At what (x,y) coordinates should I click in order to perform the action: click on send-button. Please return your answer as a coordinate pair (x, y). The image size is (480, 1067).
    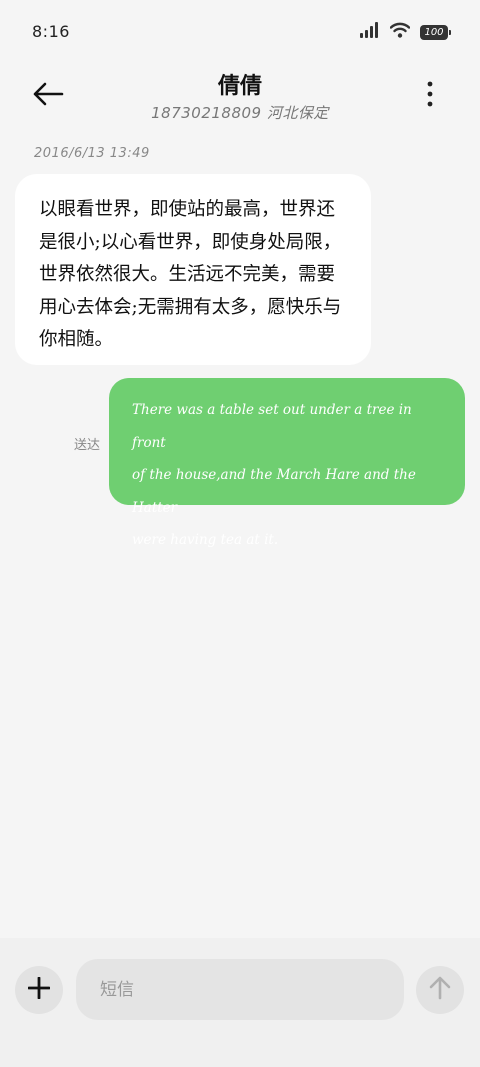
    Looking at the image, I should click on (440, 990).